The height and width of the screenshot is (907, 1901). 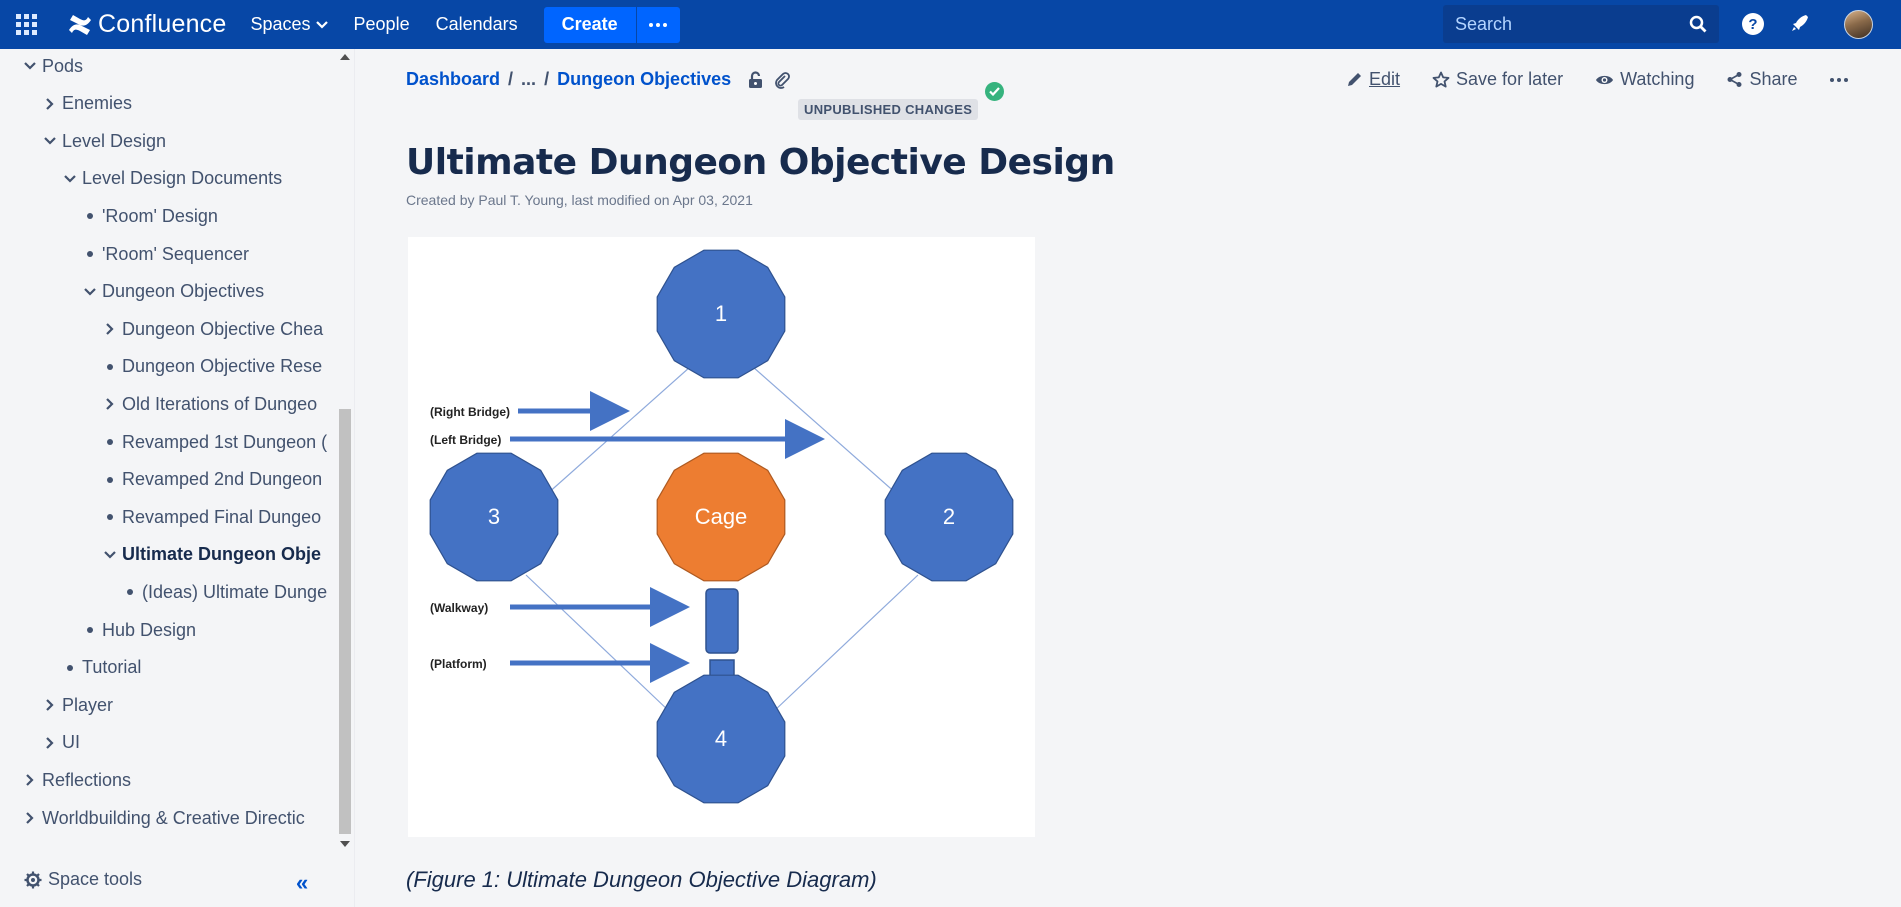 What do you see at coordinates (1385, 79) in the screenshot?
I see `edit-label: Edit` at bounding box center [1385, 79].